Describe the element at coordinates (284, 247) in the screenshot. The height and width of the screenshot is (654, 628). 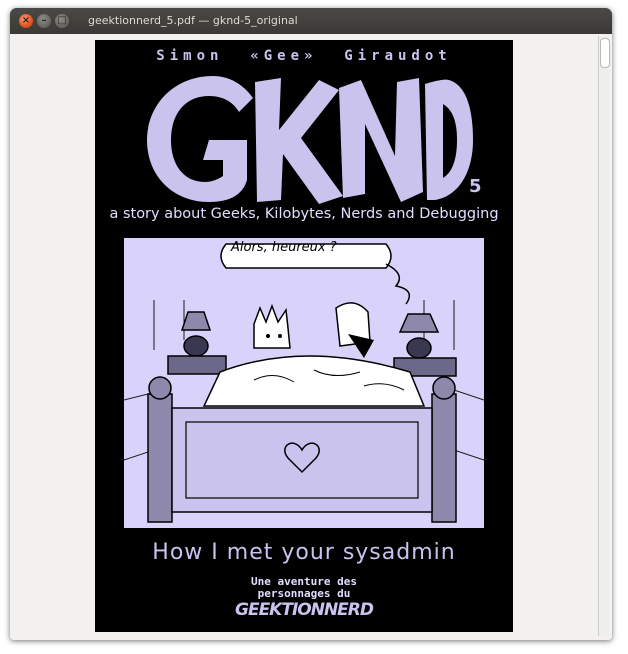
I see `speech-bubble-text: Alors, heureux ?` at that location.